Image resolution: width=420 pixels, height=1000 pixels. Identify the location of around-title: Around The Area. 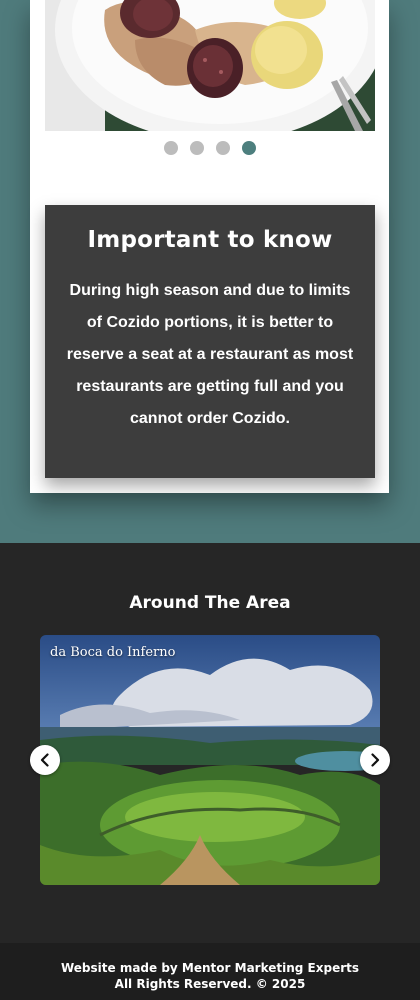
(210, 603).